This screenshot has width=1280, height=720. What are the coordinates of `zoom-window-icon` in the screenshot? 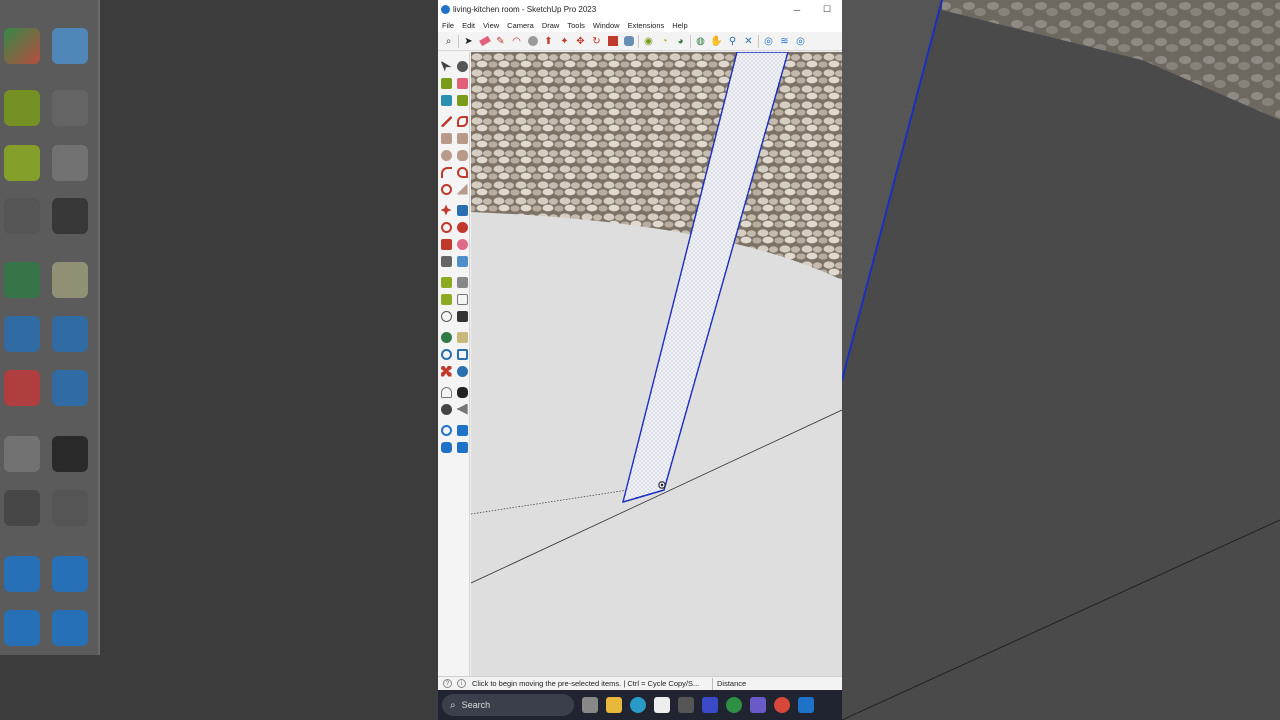 It's located at (462, 354).